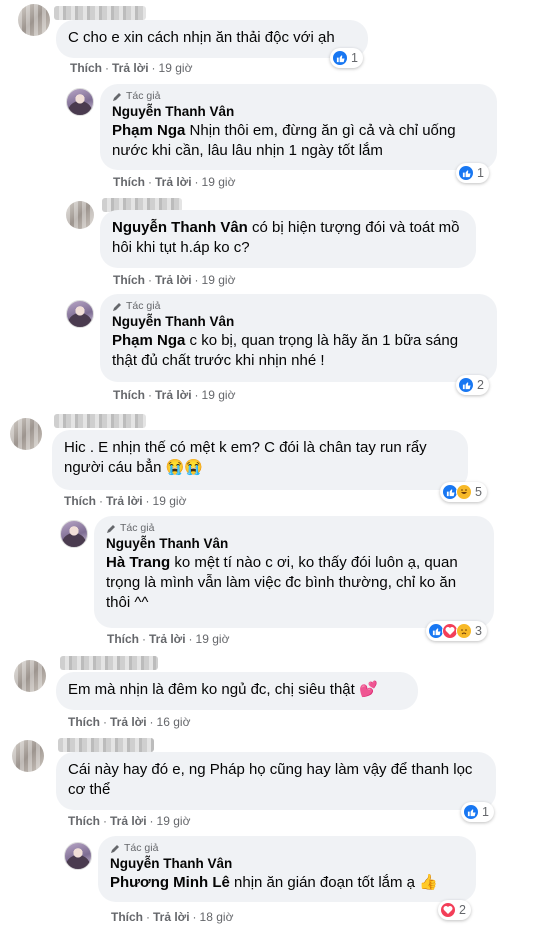  I want to click on mention: Hà Trang, so click(138, 562).